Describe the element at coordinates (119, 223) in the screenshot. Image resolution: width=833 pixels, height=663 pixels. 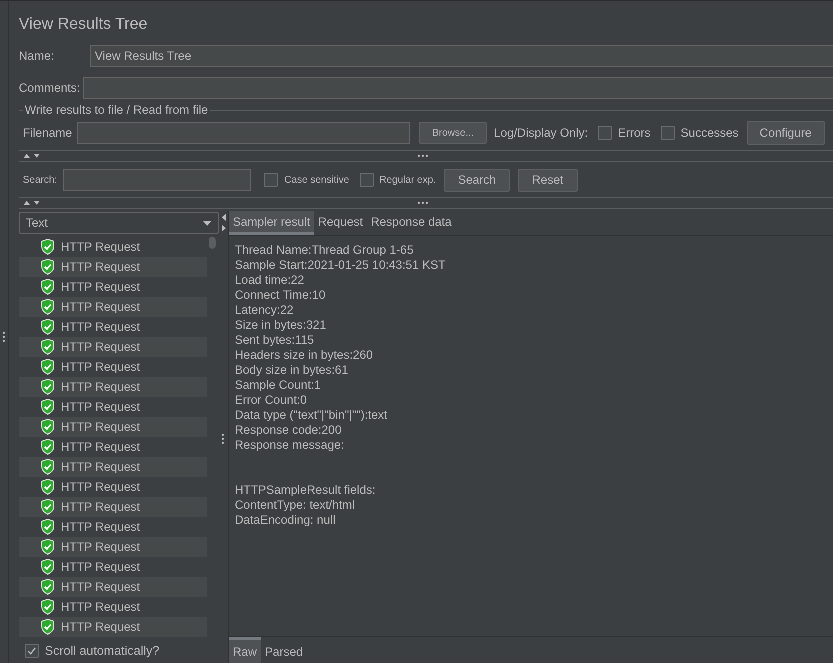
I see `renderer-dropdown: Text` at that location.